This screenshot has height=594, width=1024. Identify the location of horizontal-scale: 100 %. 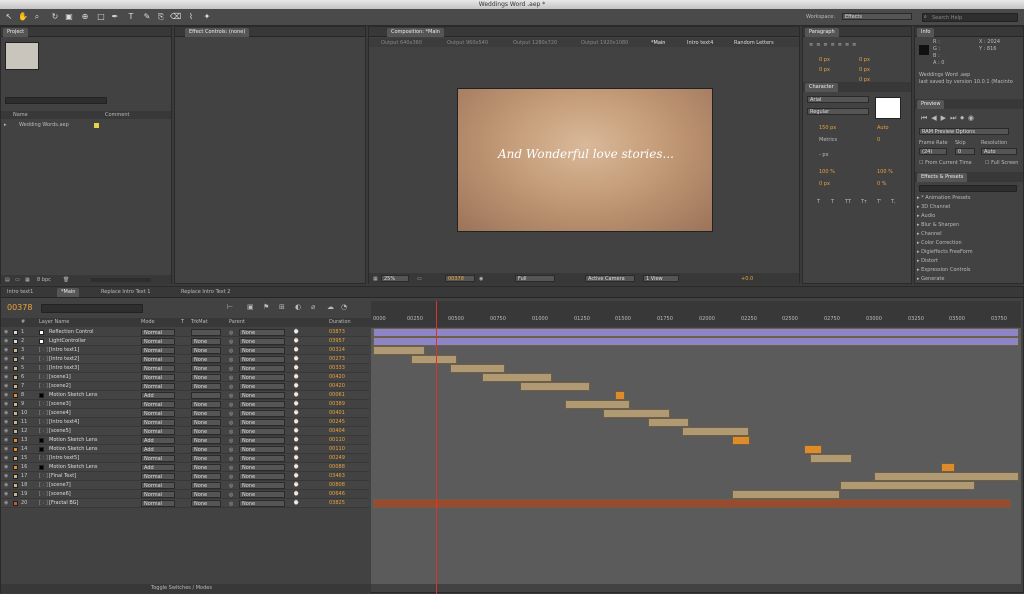
(885, 172).